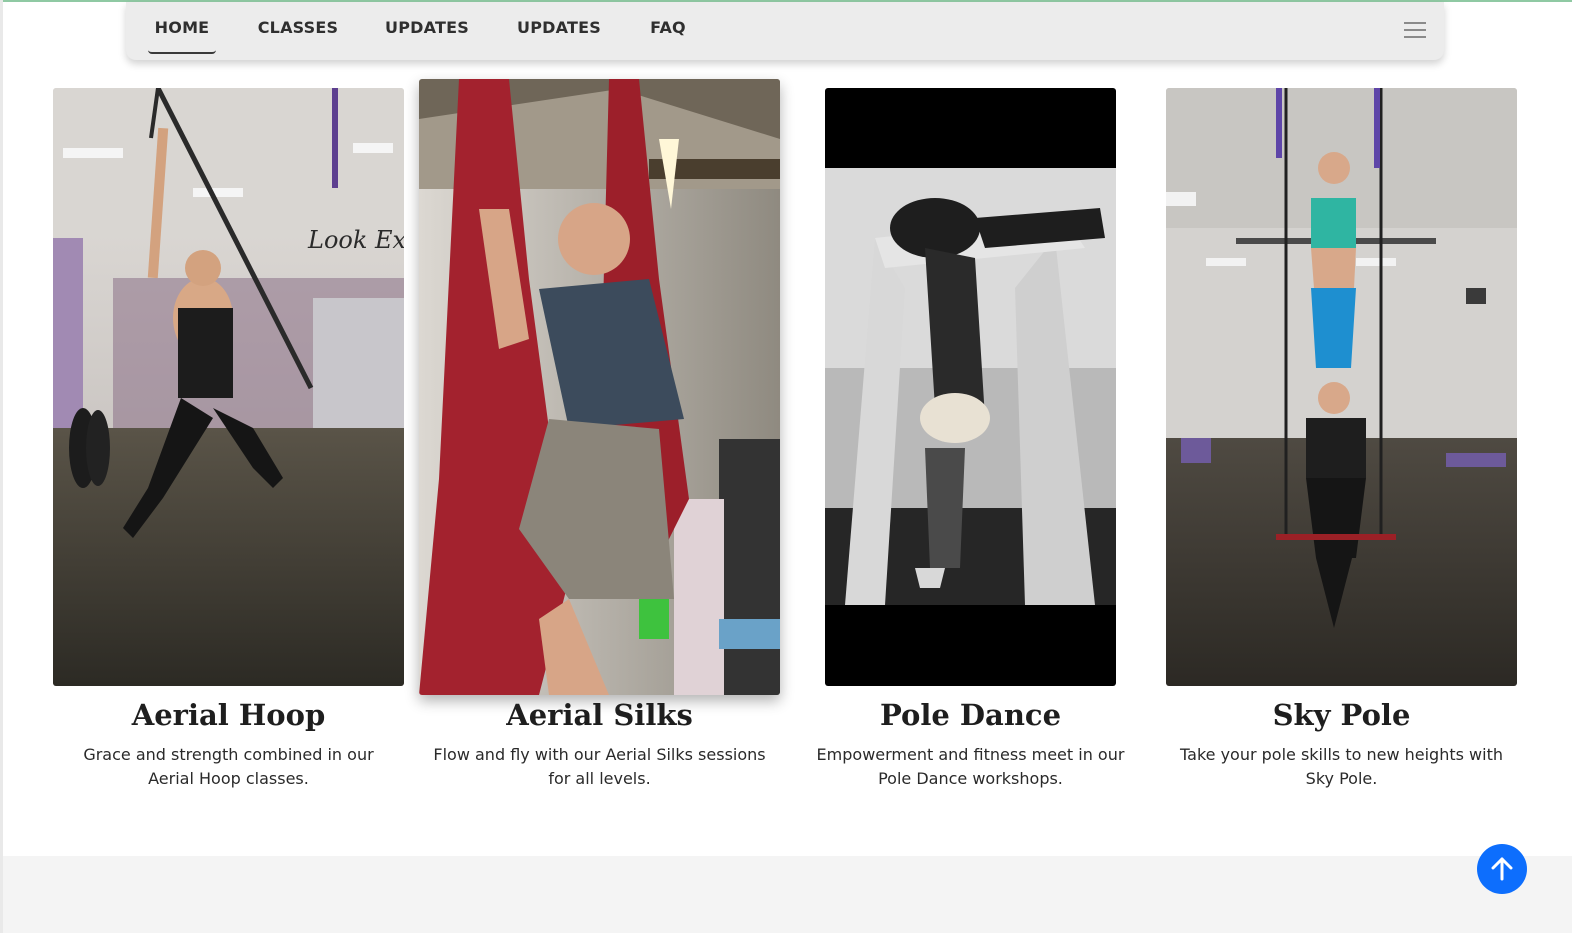 The height and width of the screenshot is (933, 1572). Describe the element at coordinates (970, 387) in the screenshot. I see `pole-dance-photo` at that location.